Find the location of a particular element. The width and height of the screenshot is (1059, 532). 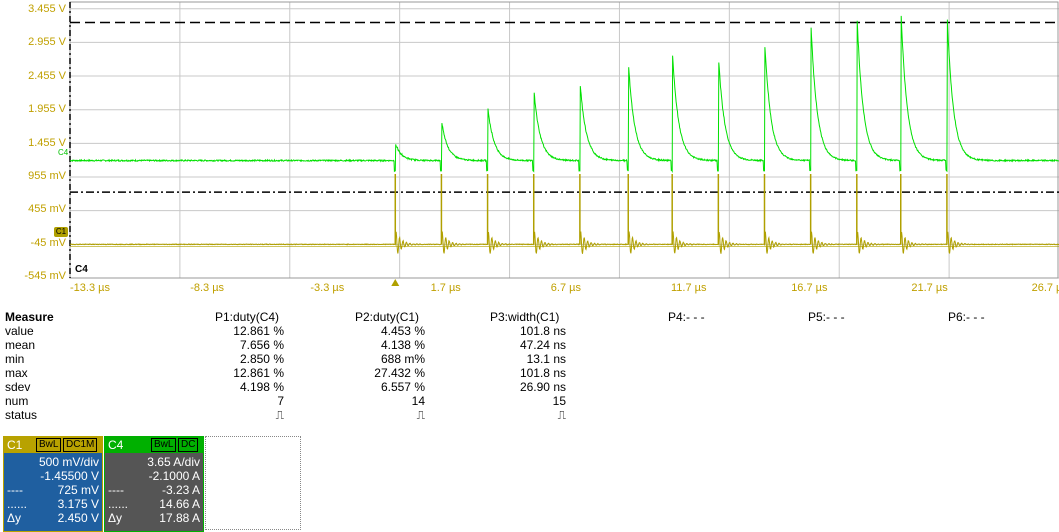

c4-panel-name: C4 is located at coordinates (116, 445).